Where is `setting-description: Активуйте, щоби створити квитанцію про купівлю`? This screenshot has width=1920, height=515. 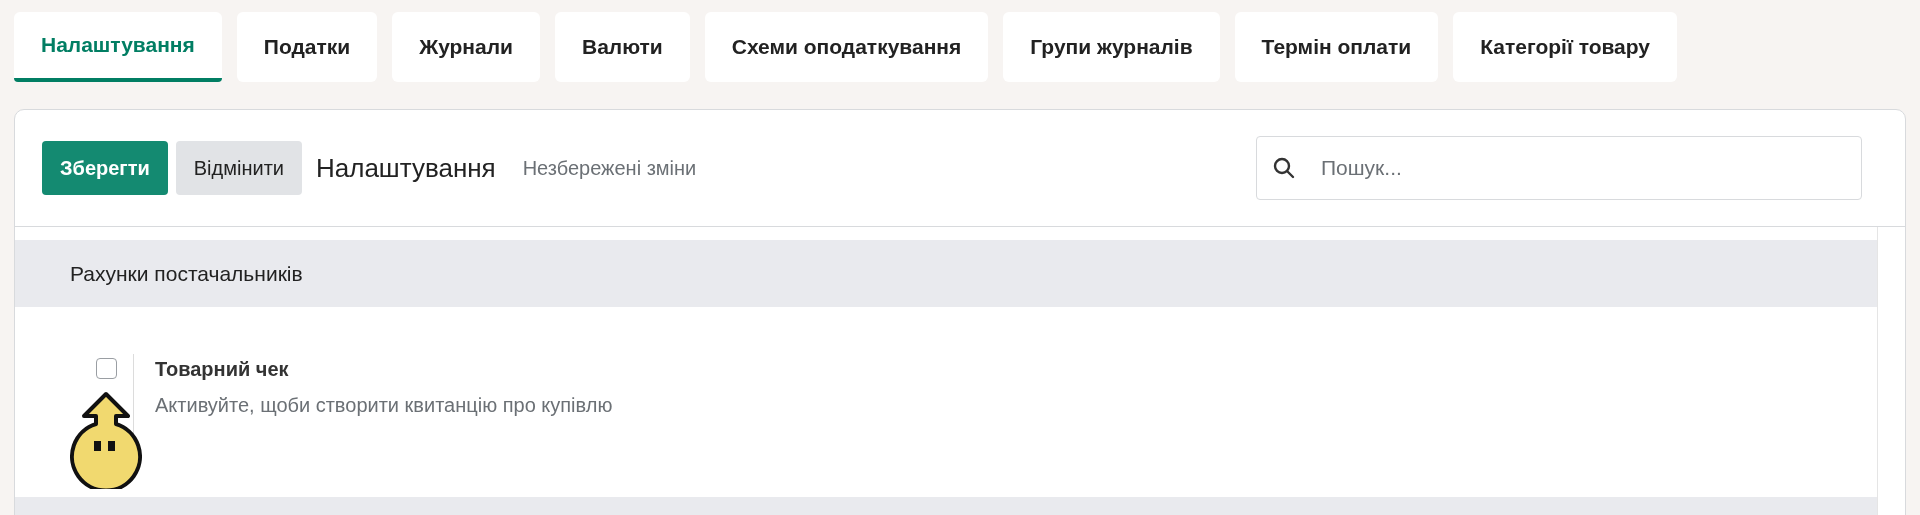
setting-description: Активуйте, щоби створити квитанцію про купівлю is located at coordinates (384, 405).